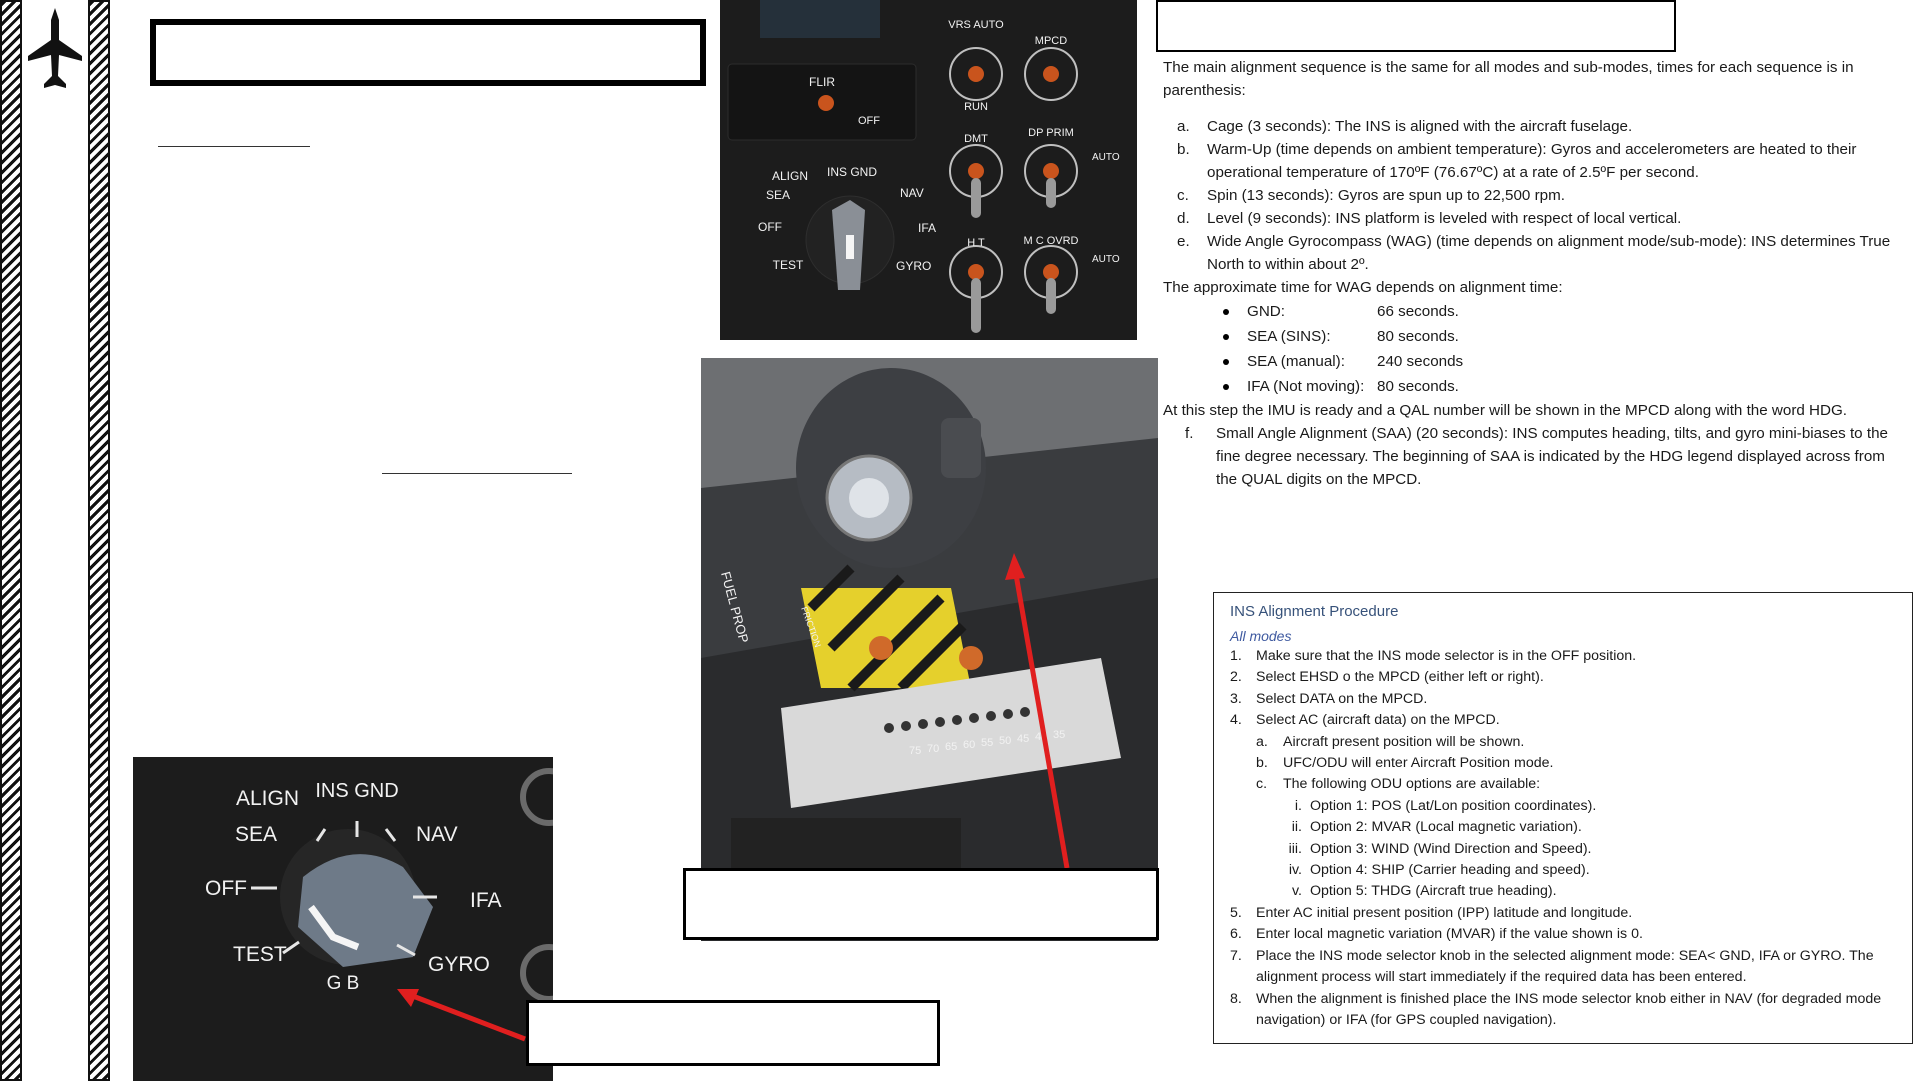 Image resolution: width=1921 pixels, height=1081 pixels. What do you see at coordinates (1563, 699) in the screenshot?
I see `procedure-item: 3. Select DATA on the MPCD.` at bounding box center [1563, 699].